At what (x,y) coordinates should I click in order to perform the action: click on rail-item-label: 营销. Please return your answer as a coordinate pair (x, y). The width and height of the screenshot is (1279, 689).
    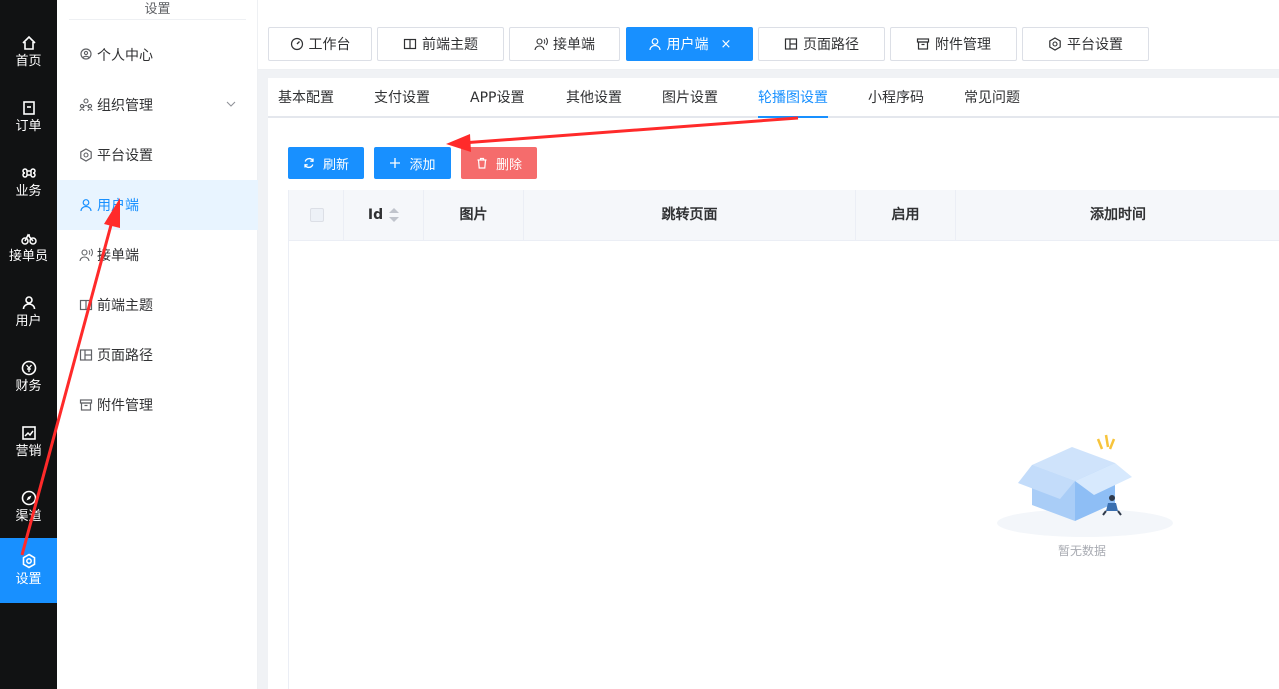
    Looking at the image, I should click on (28, 451).